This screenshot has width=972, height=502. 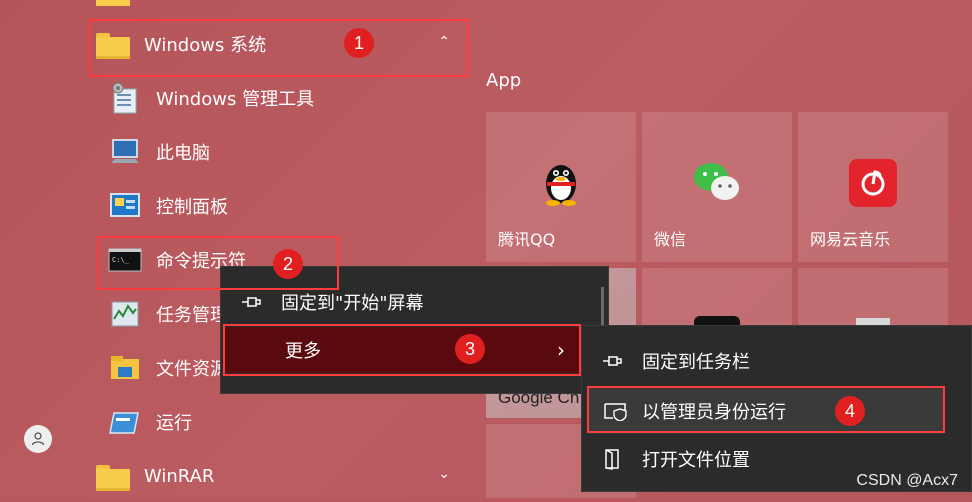 I want to click on app-label: 运行, so click(x=174, y=423).